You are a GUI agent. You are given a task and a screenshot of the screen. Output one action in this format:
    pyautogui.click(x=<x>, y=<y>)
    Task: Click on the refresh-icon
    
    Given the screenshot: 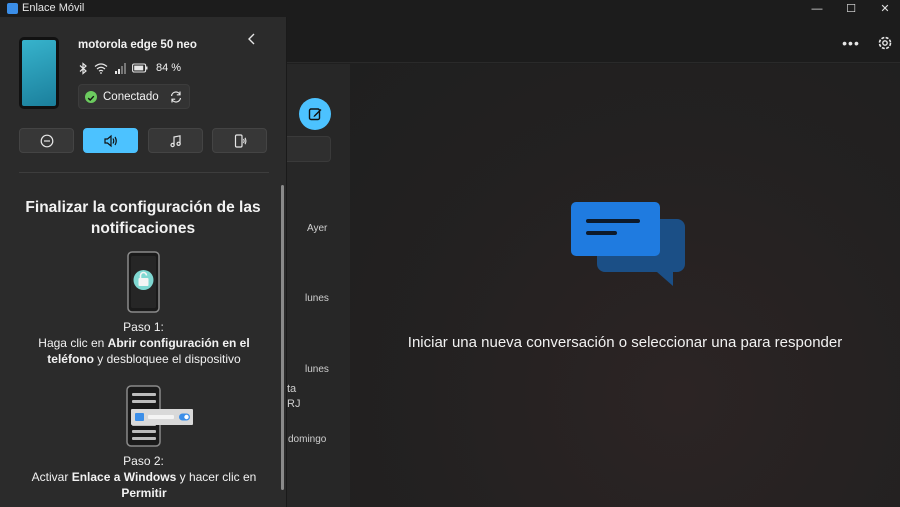 What is the action you would take?
    pyautogui.click(x=176, y=97)
    